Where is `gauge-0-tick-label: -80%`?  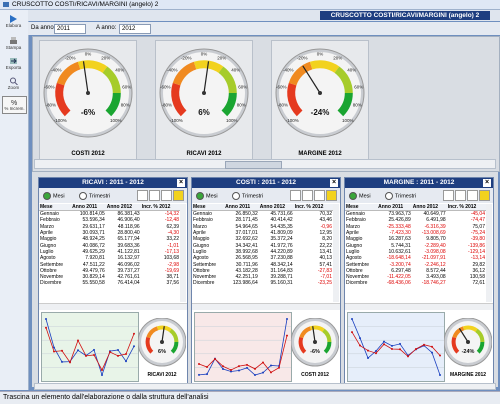 gauge-0-tick-label: -80% is located at coordinates (50, 105).